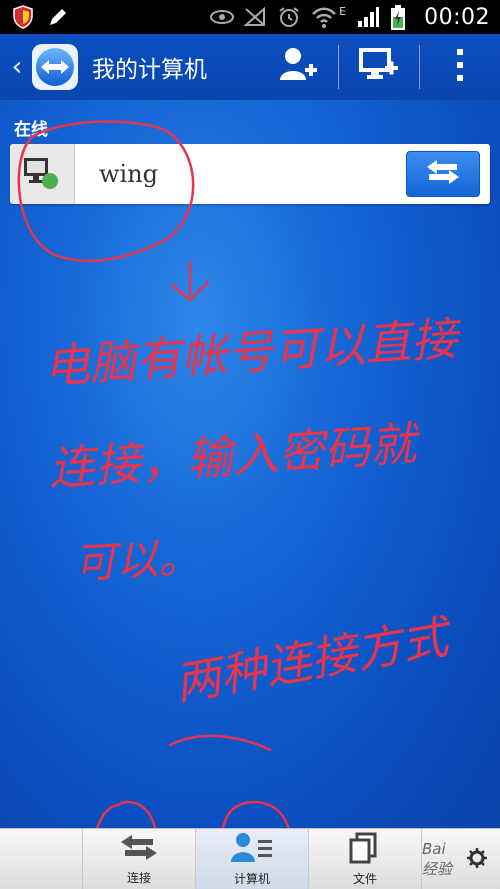 The image size is (500, 889). What do you see at coordinates (343, 11) in the screenshot?
I see `network-type-label: E` at bounding box center [343, 11].